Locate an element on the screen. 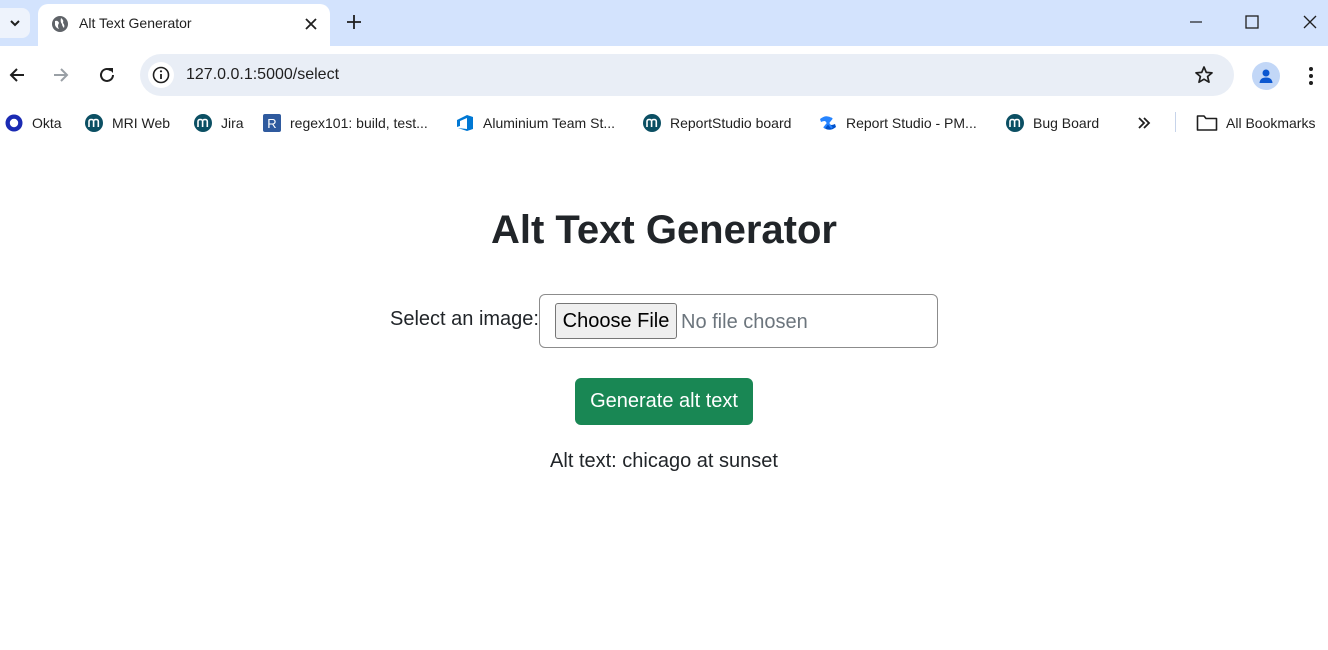 The height and width of the screenshot is (650, 1328). maximize-button is located at coordinates (1252, 22).